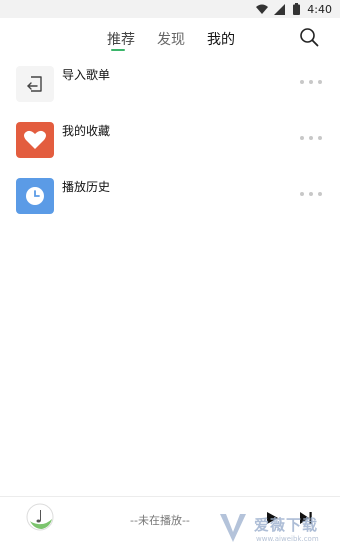  I want to click on status-bar: 4:40, so click(170, 9).